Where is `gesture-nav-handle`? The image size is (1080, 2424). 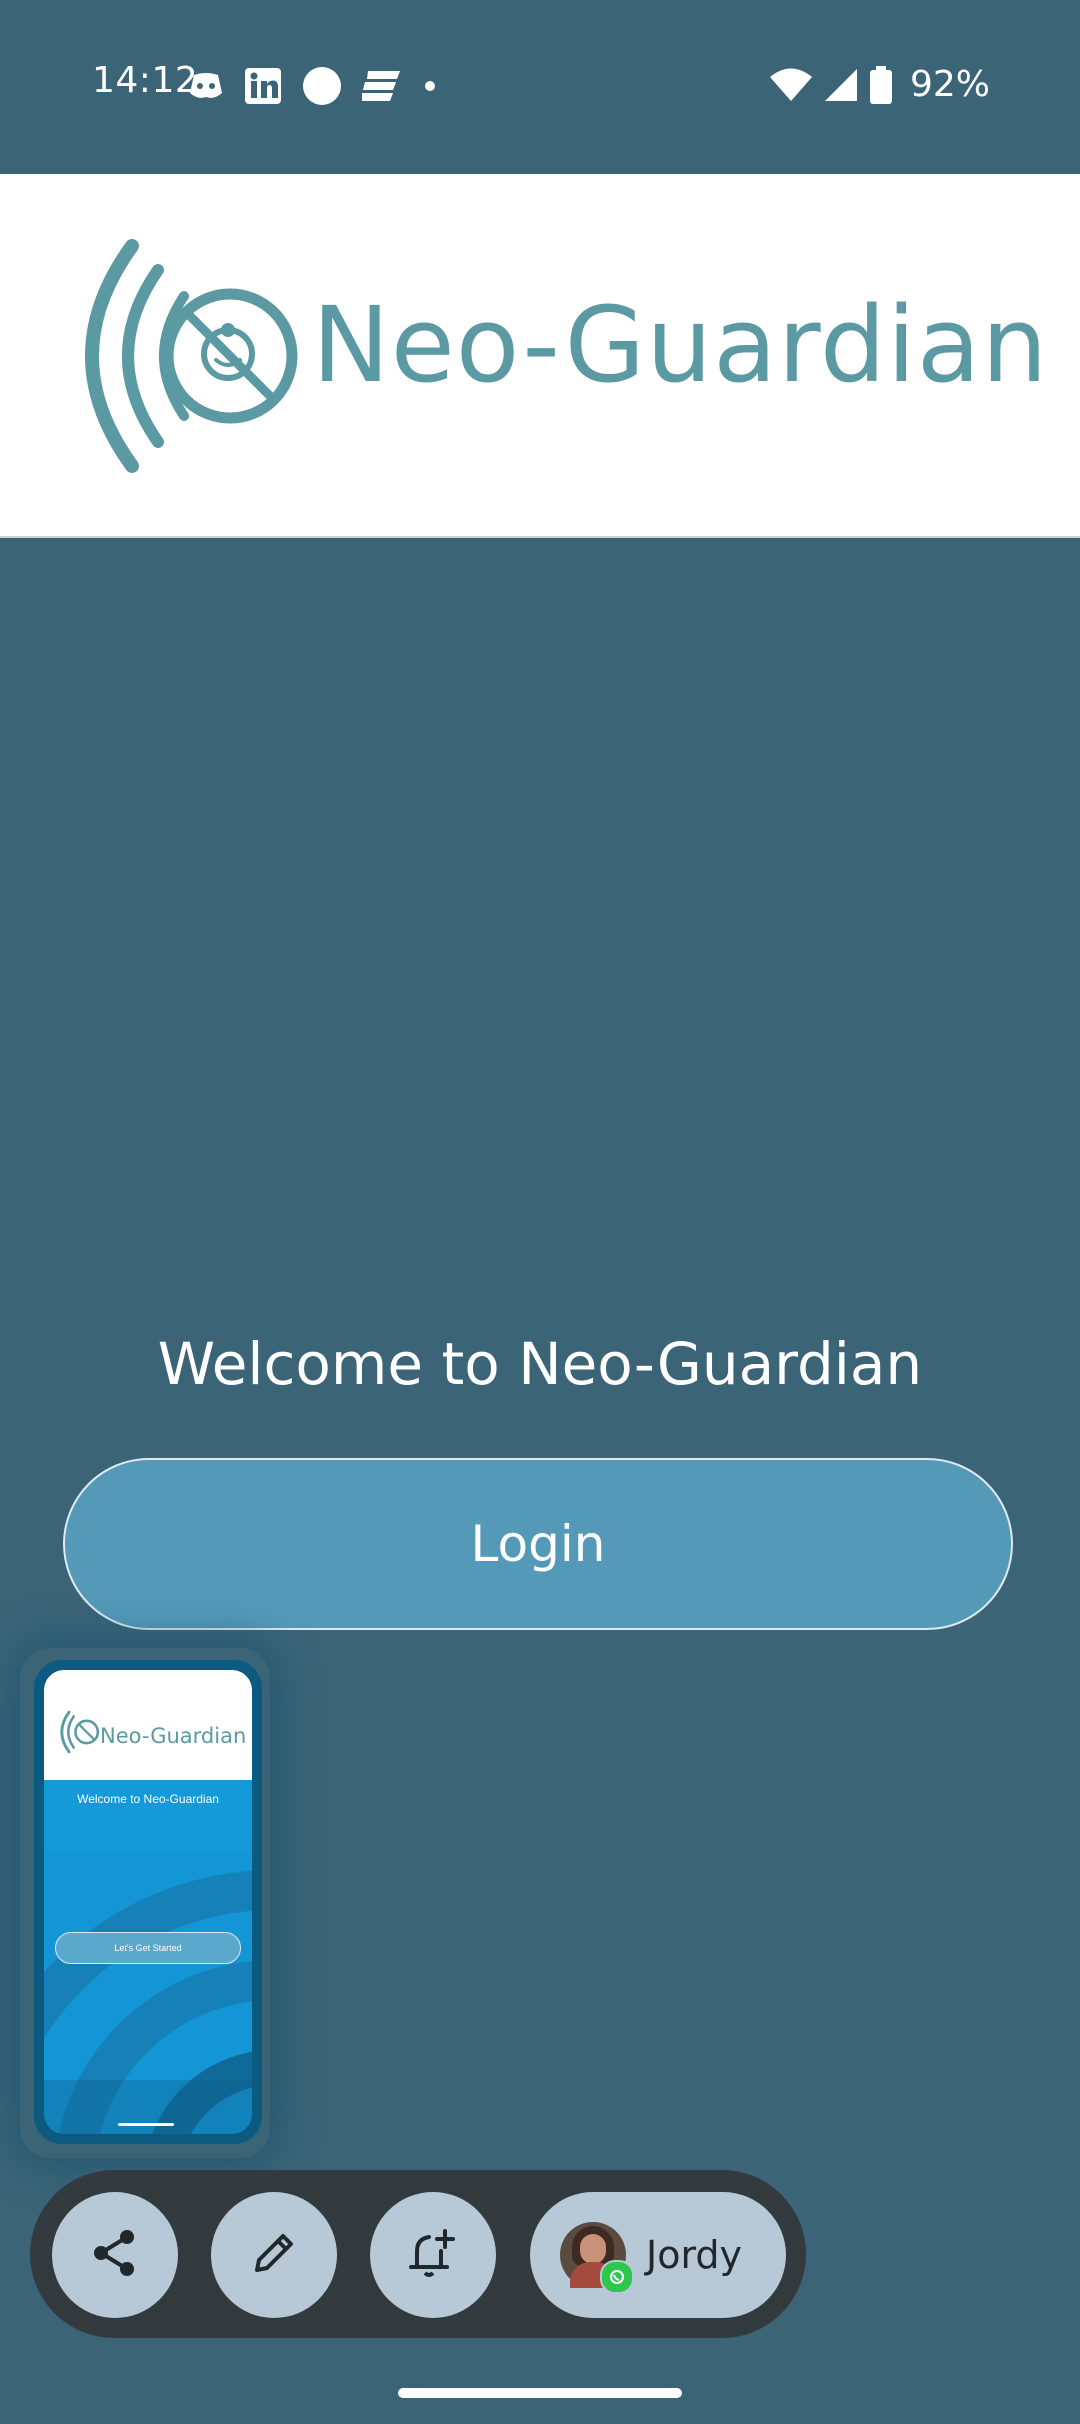 gesture-nav-handle is located at coordinates (540, 2393).